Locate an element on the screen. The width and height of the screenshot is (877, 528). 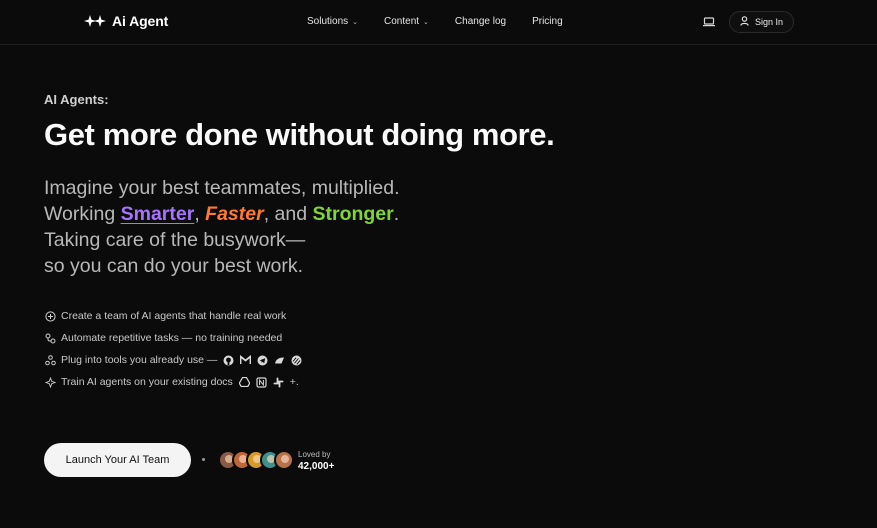
feature-item: Plug into tools you already use — is located at coordinates (173, 360).